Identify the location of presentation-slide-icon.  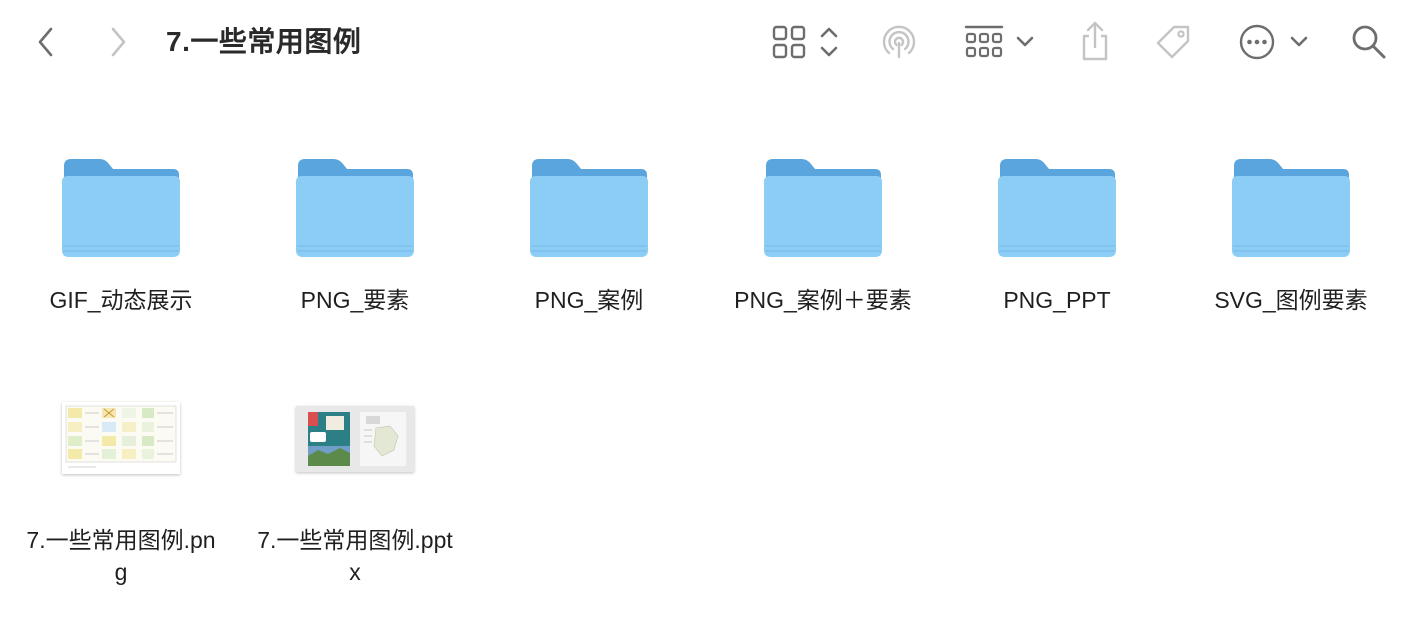
(355, 439).